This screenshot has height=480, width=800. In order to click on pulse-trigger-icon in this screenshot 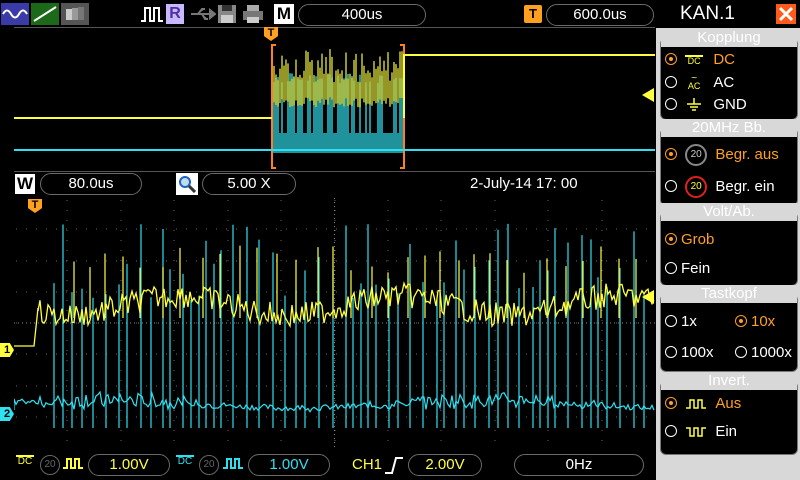, I will do `click(152, 14)`.